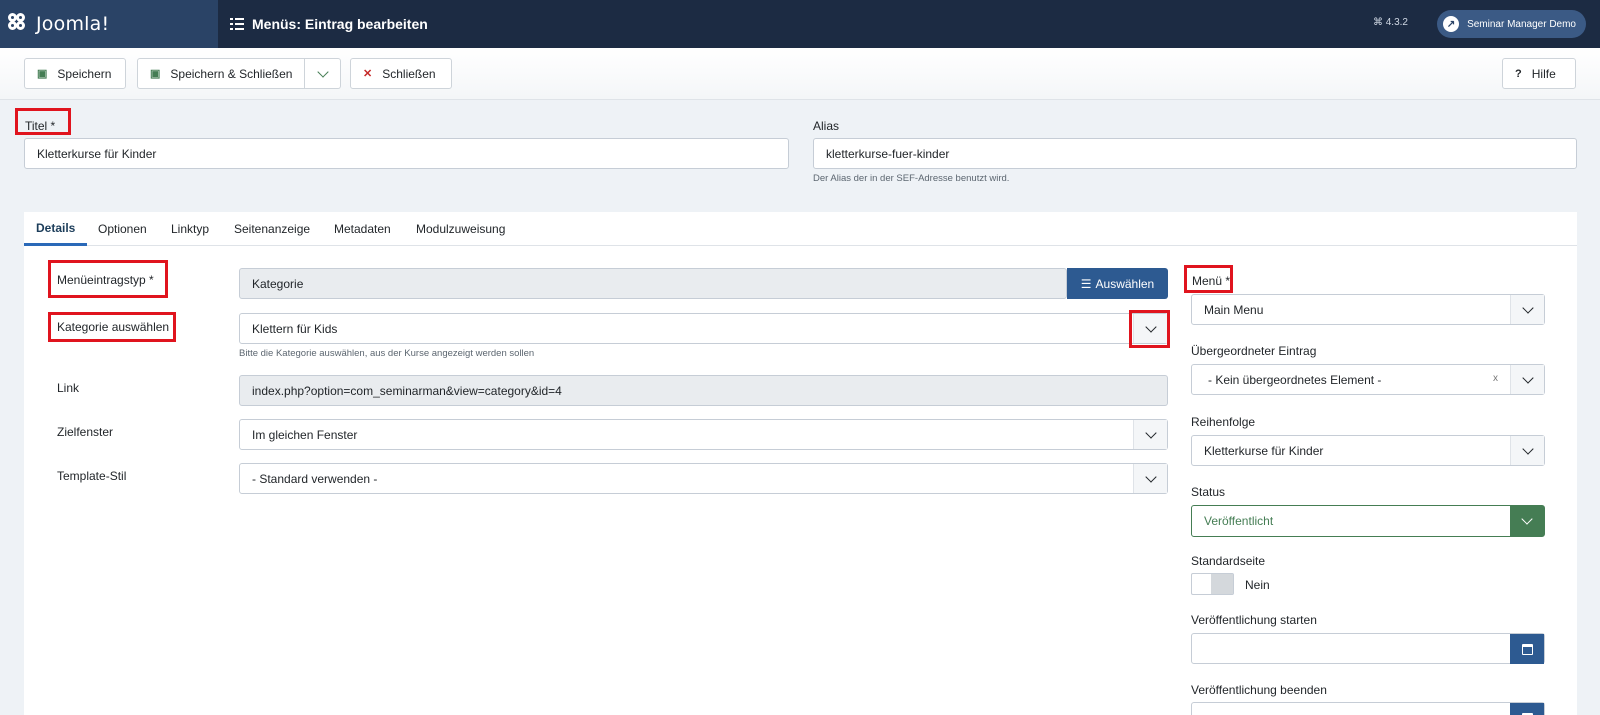 Image resolution: width=1600 pixels, height=715 pixels. Describe the element at coordinates (1223, 422) in the screenshot. I see `ordering-label: Reihenfolge` at that location.